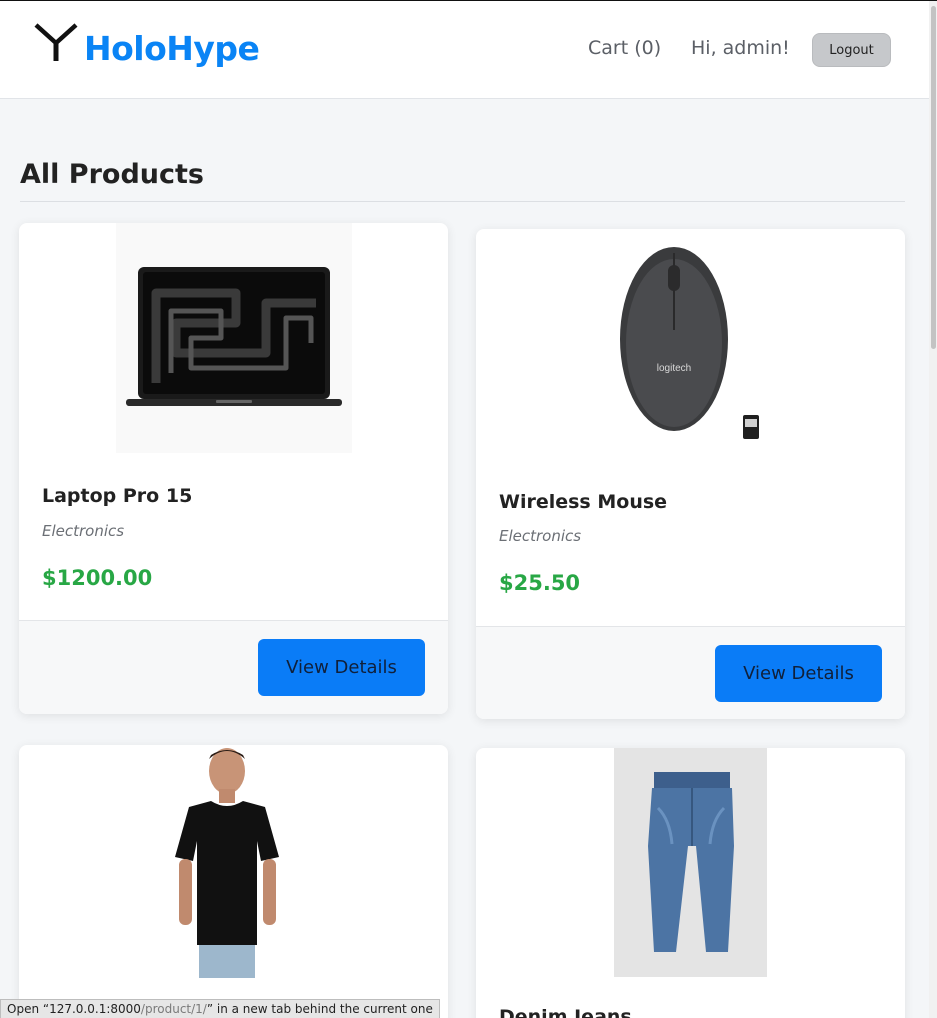 The height and width of the screenshot is (1018, 937). I want to click on scrollbar-thumb, so click(933, 177).